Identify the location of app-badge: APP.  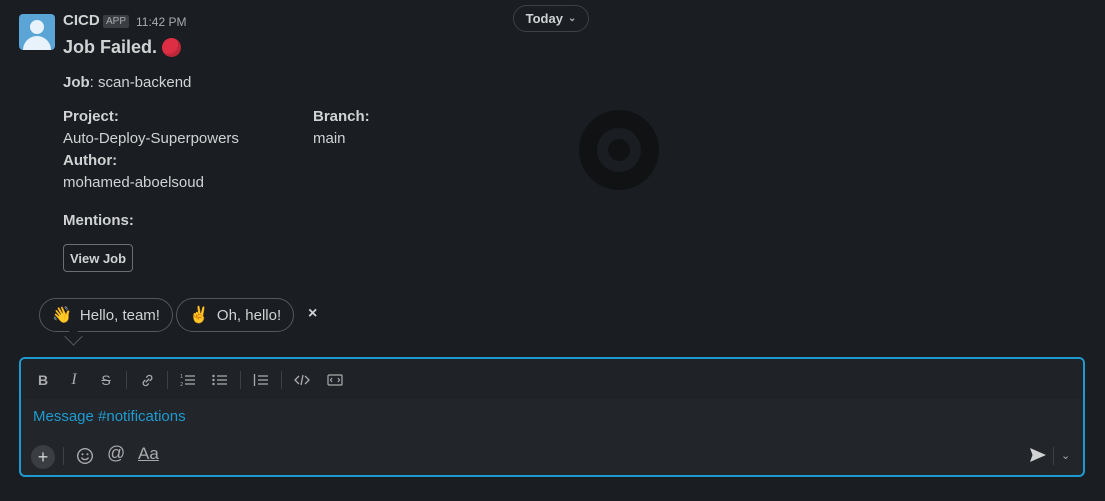
(116, 21).